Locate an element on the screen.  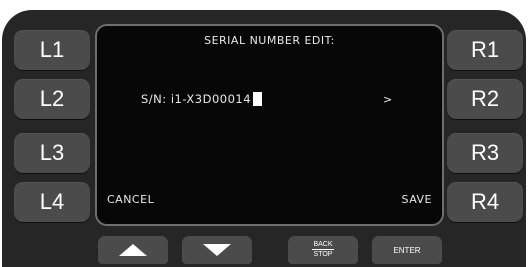
back-stop-button: BACK STOP is located at coordinates (323, 250).